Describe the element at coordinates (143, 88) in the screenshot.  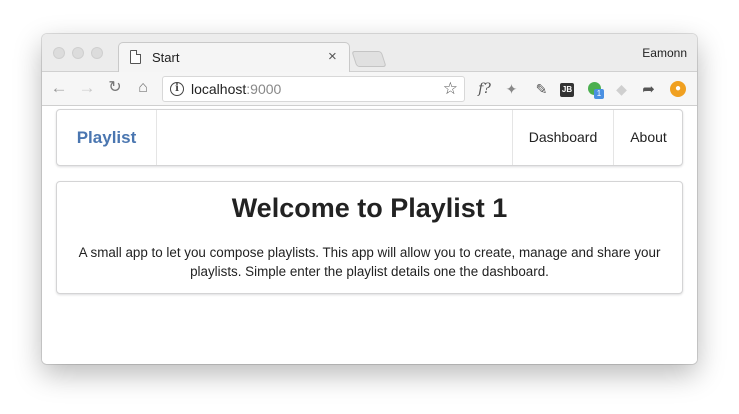
I see `home-icon: ⌂` at that location.